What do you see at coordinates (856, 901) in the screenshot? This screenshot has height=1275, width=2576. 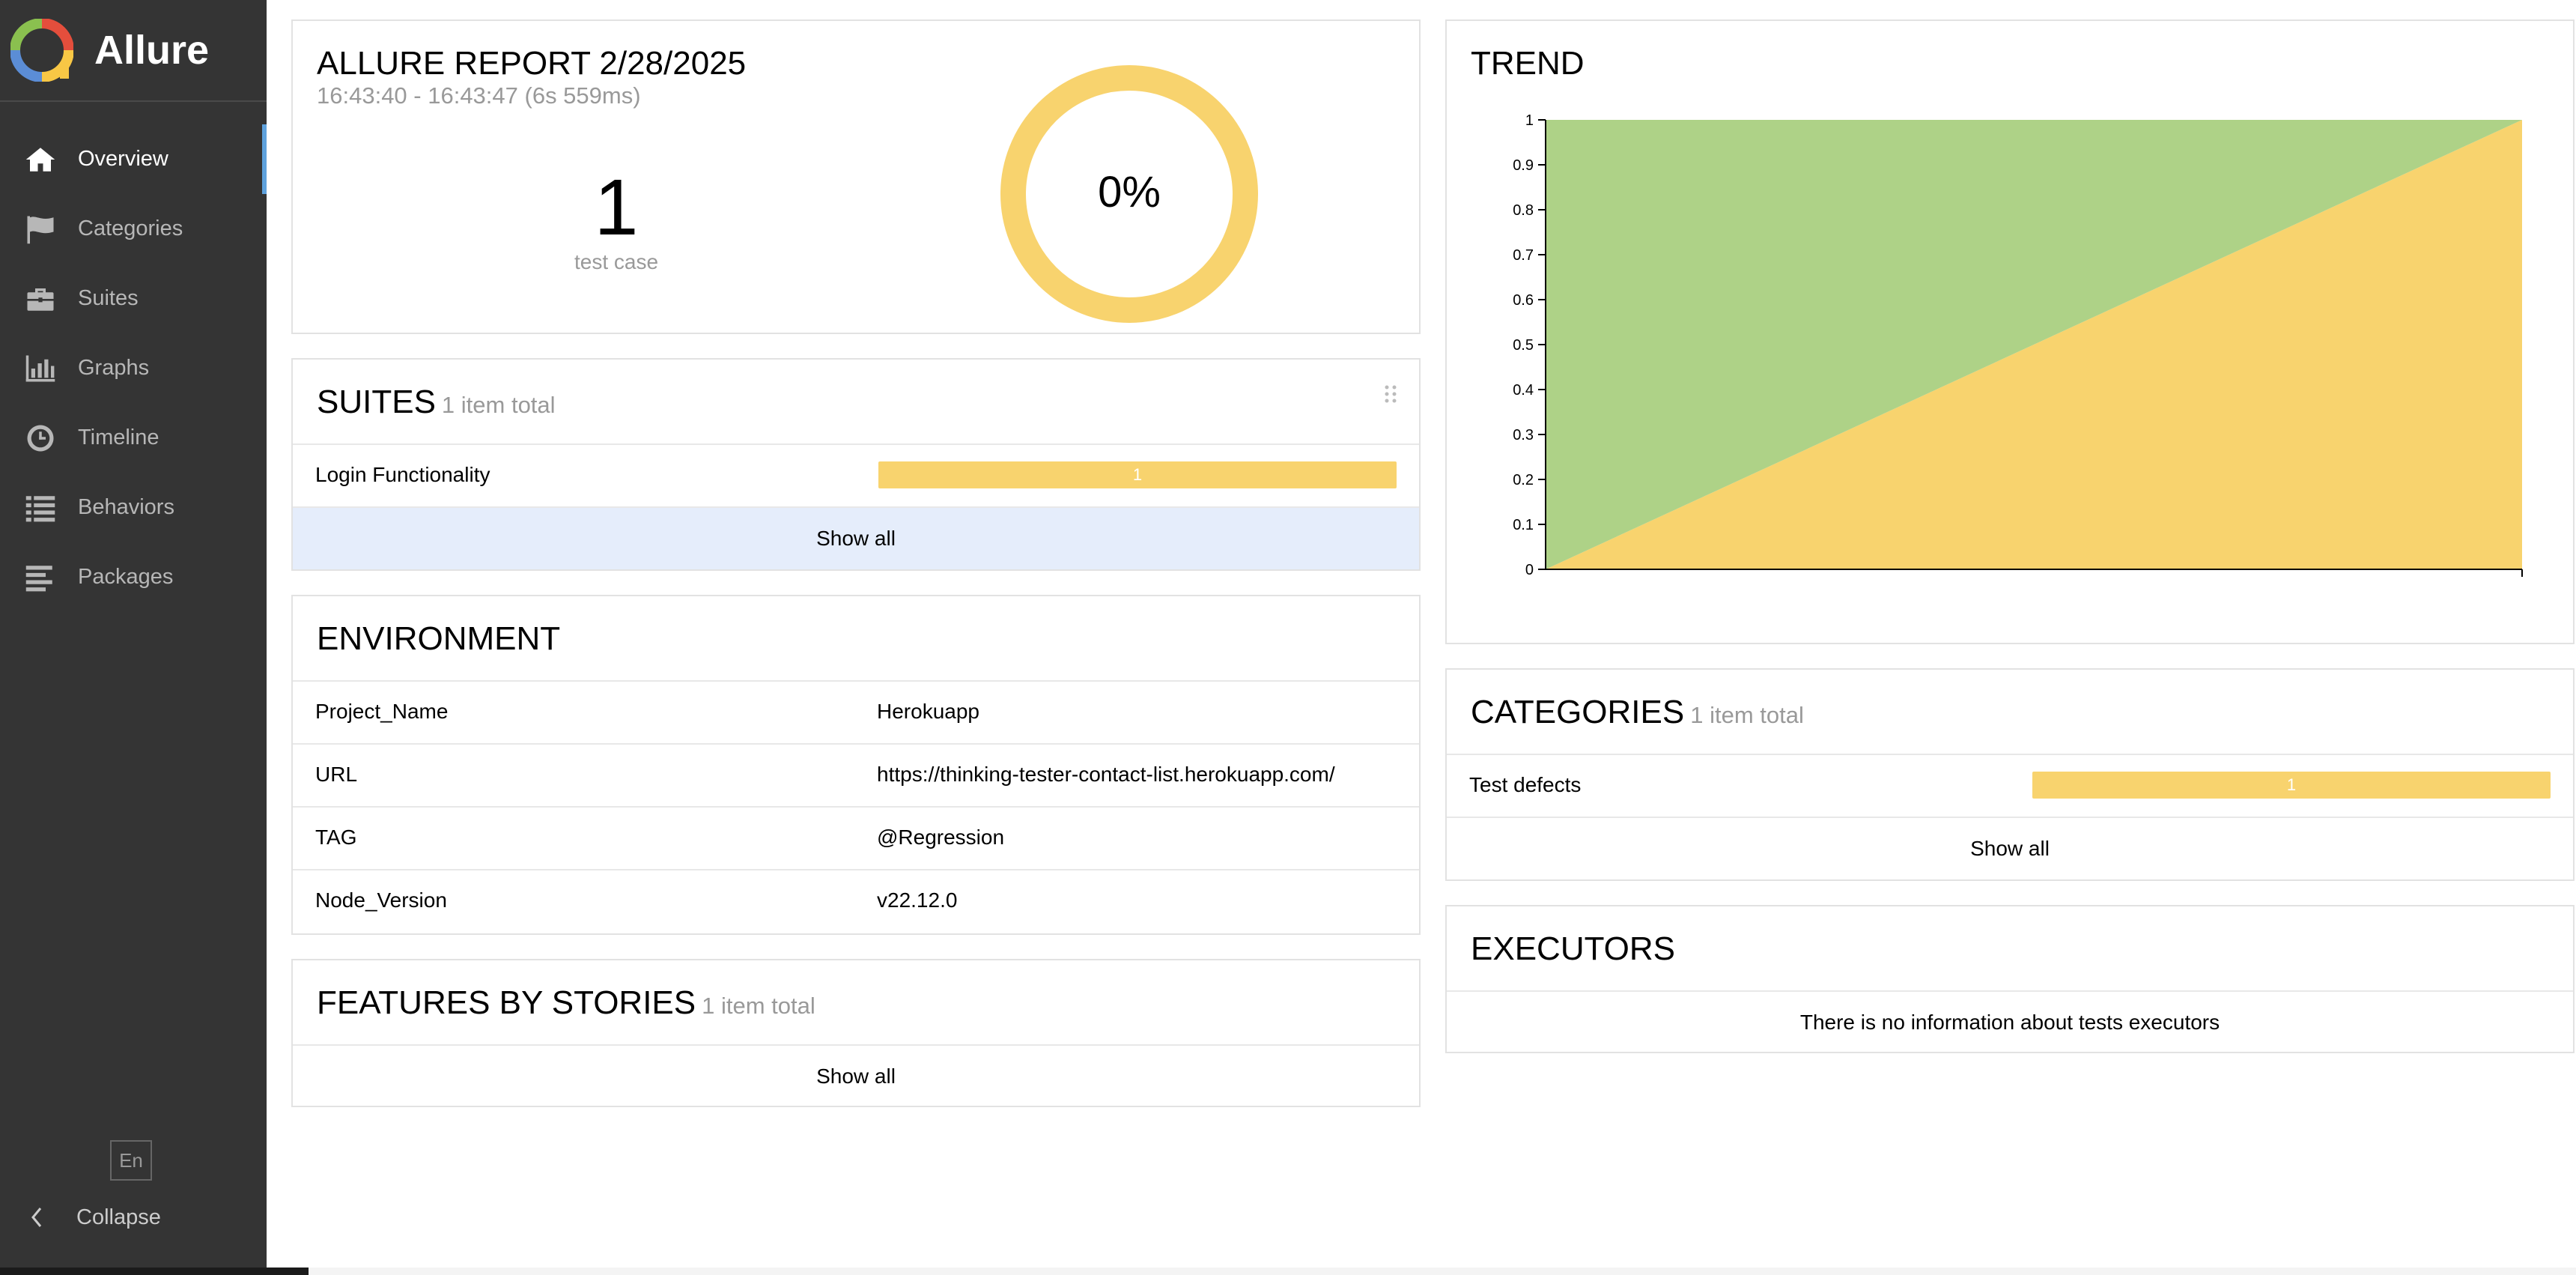 I see `environment-row: Node_Version v22.12.0` at bounding box center [856, 901].